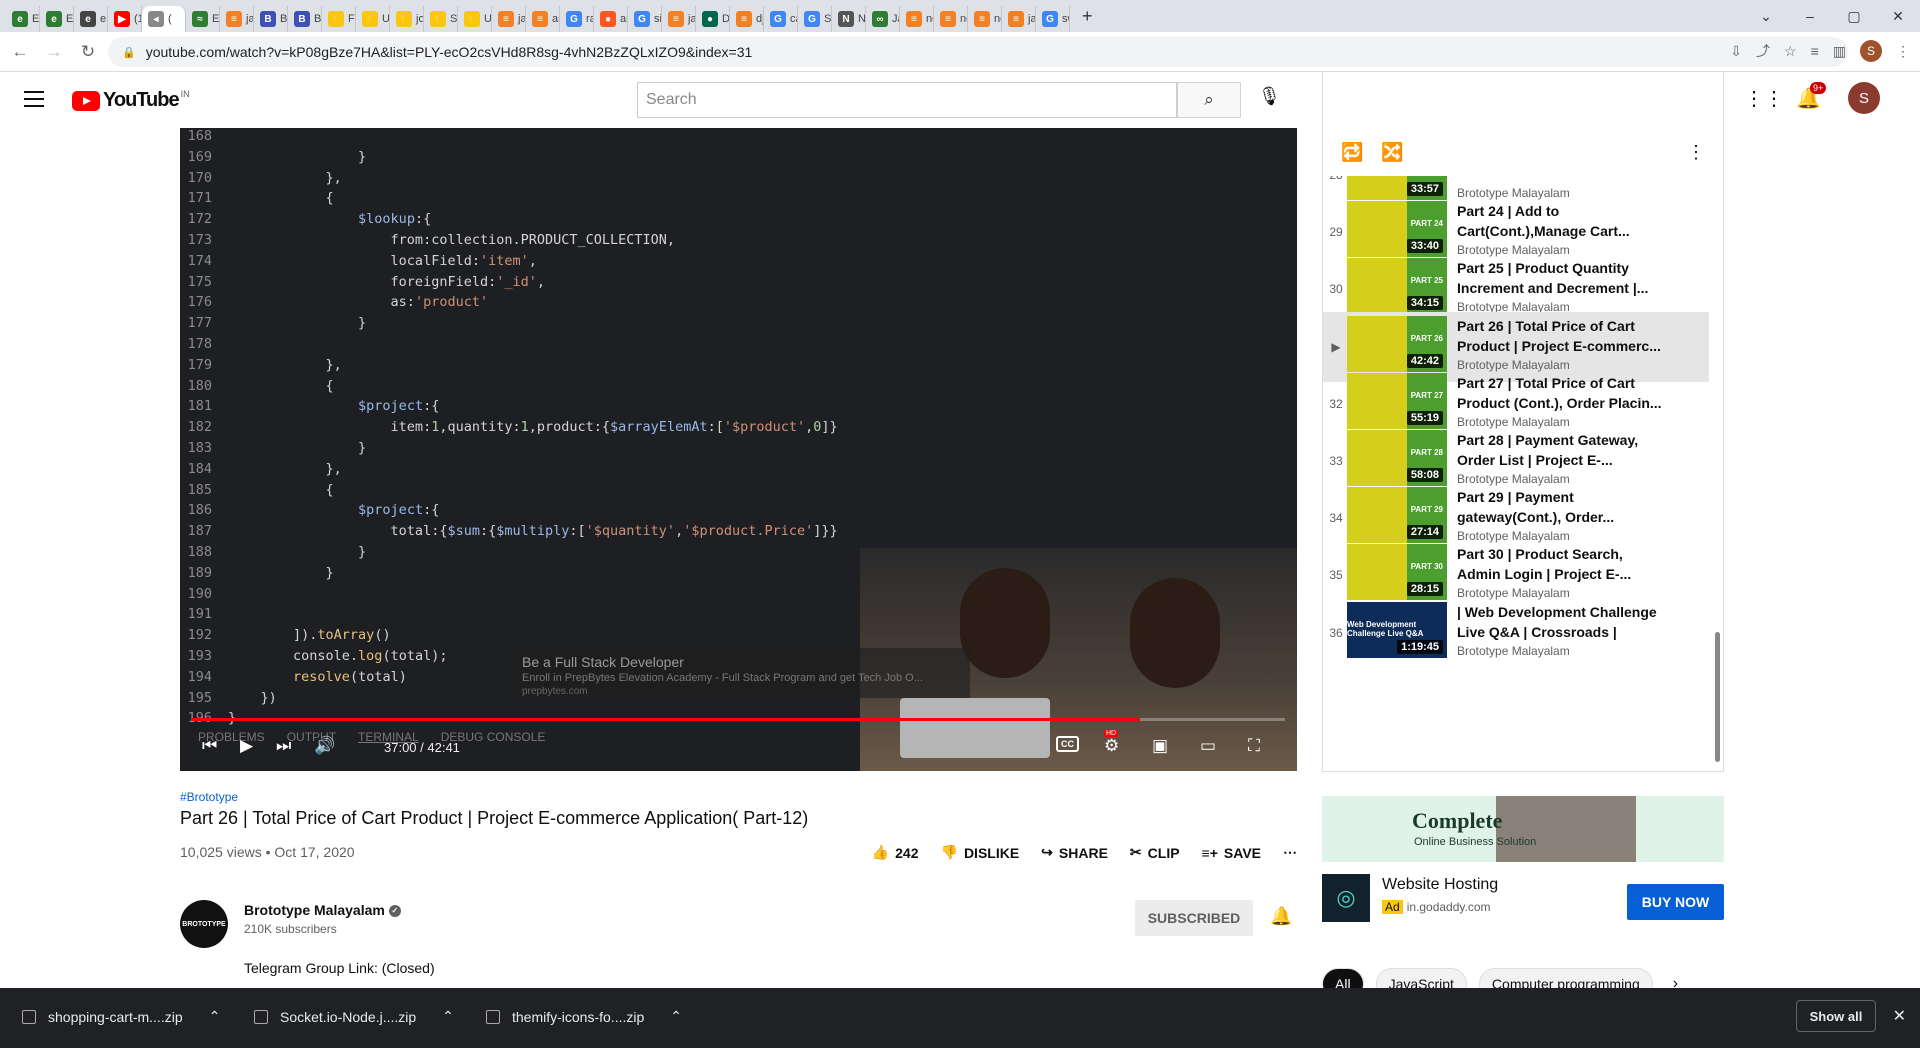  I want to click on next-icon: ⏭, so click(283, 746).